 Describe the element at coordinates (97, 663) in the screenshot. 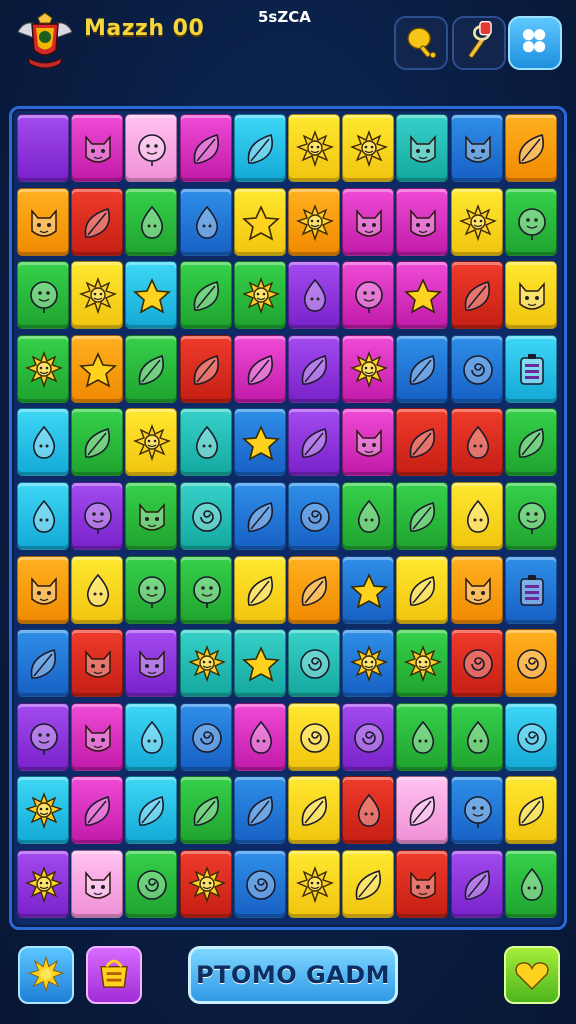

I see `tile-red-cat` at that location.